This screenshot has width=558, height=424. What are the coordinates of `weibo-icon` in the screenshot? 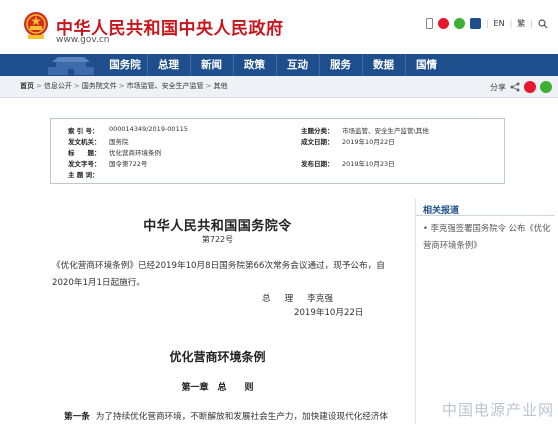 It's located at (443, 23).